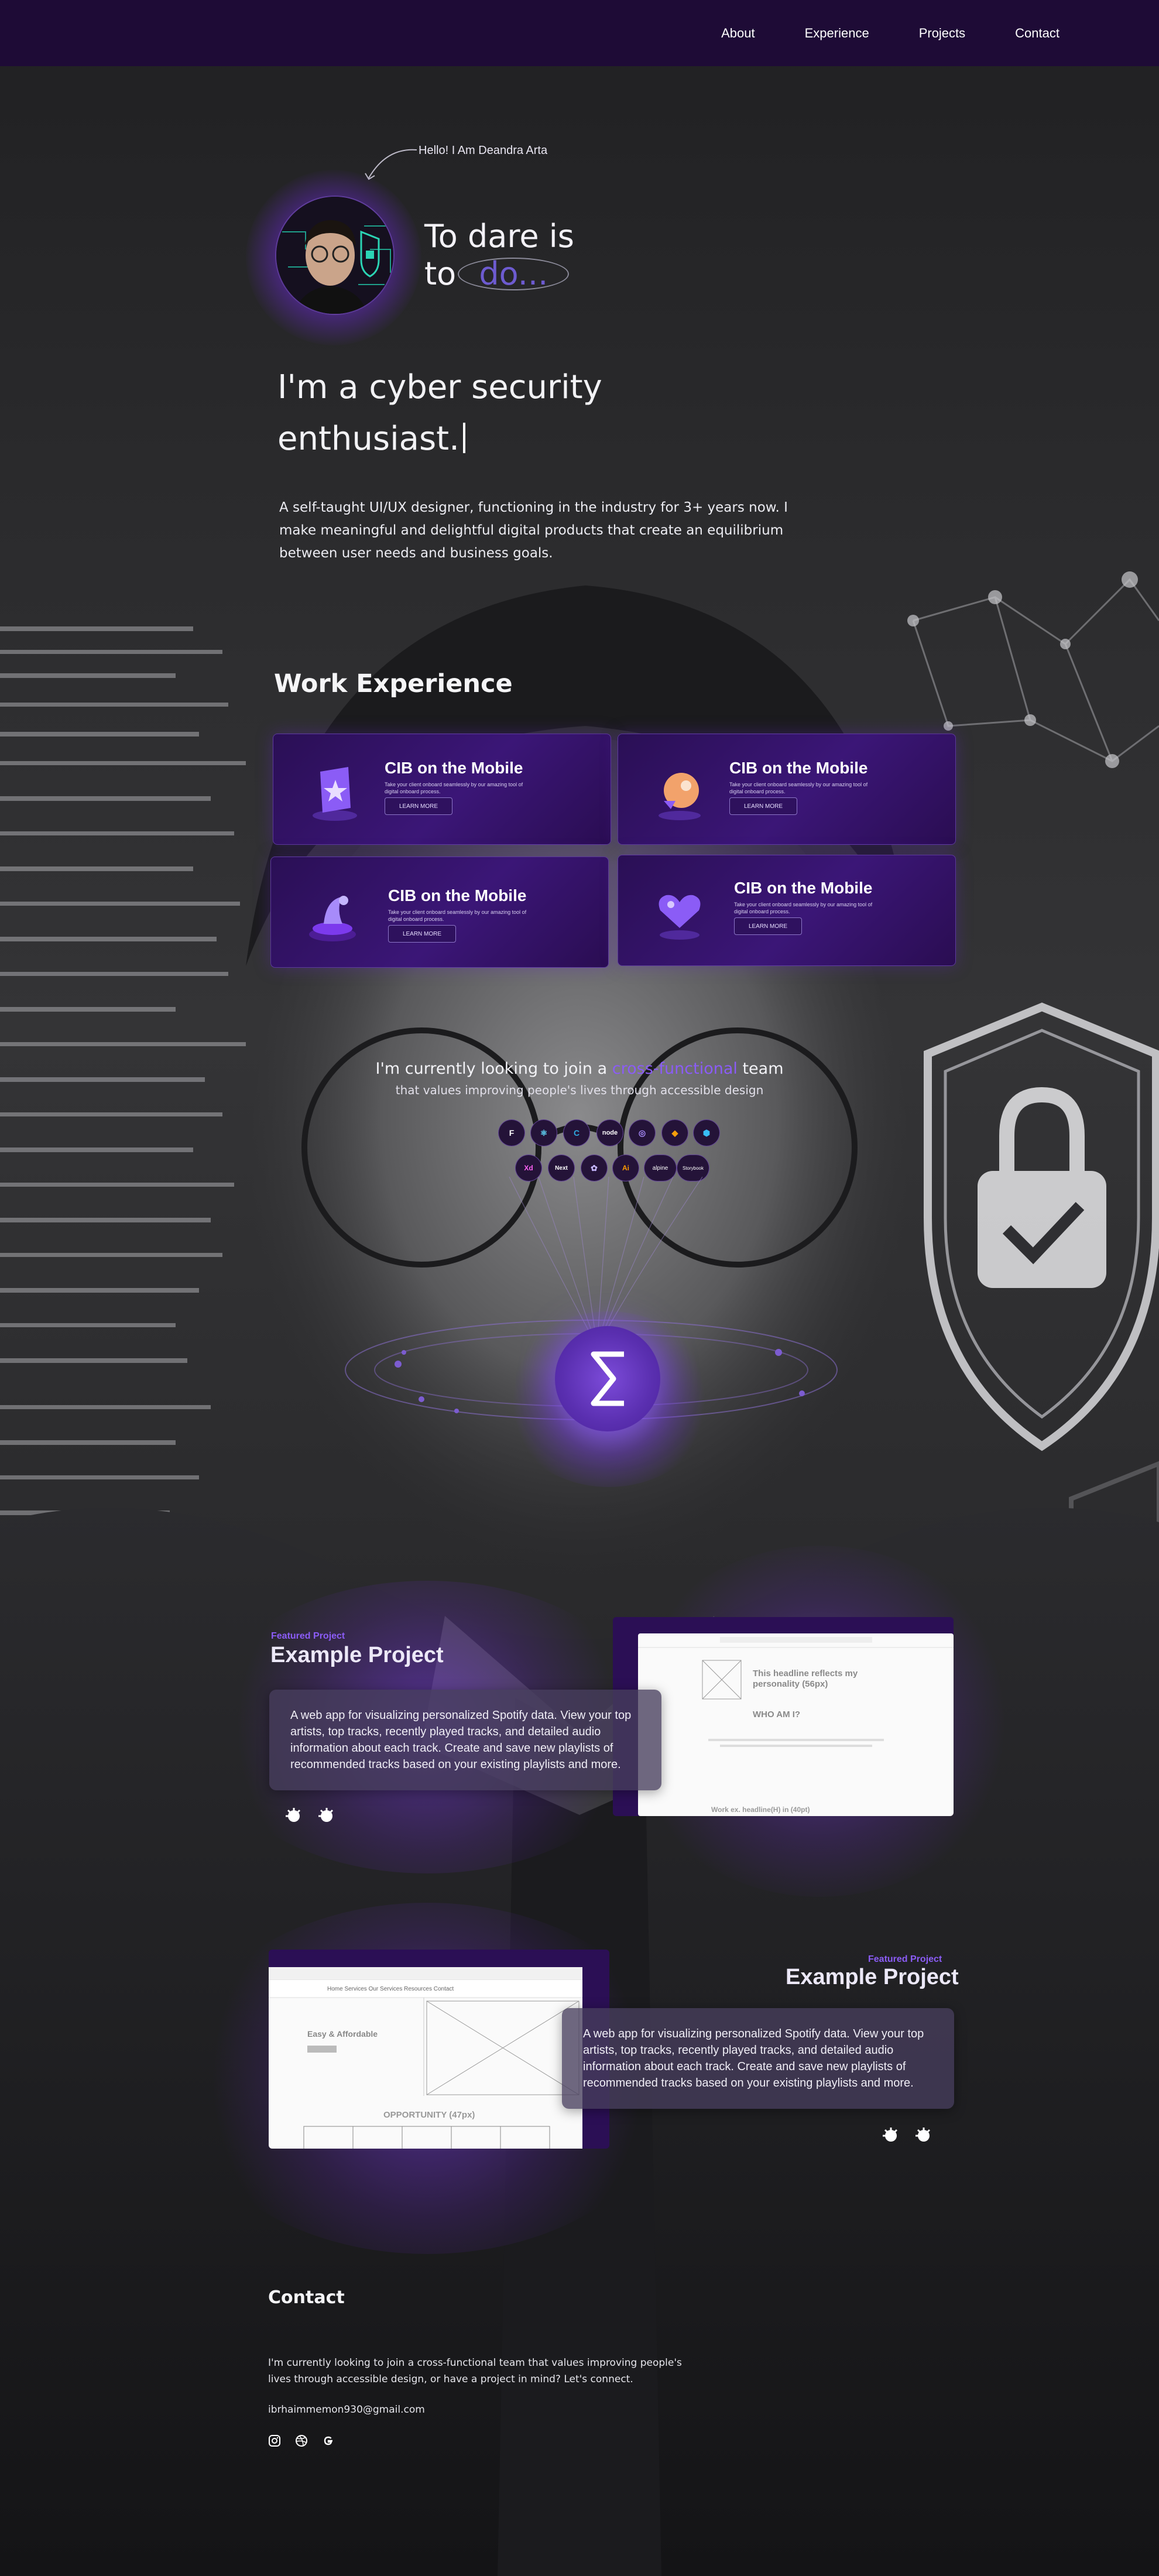 This screenshot has width=1159, height=2576. I want to click on mock-section: WHO AM I?, so click(777, 1714).